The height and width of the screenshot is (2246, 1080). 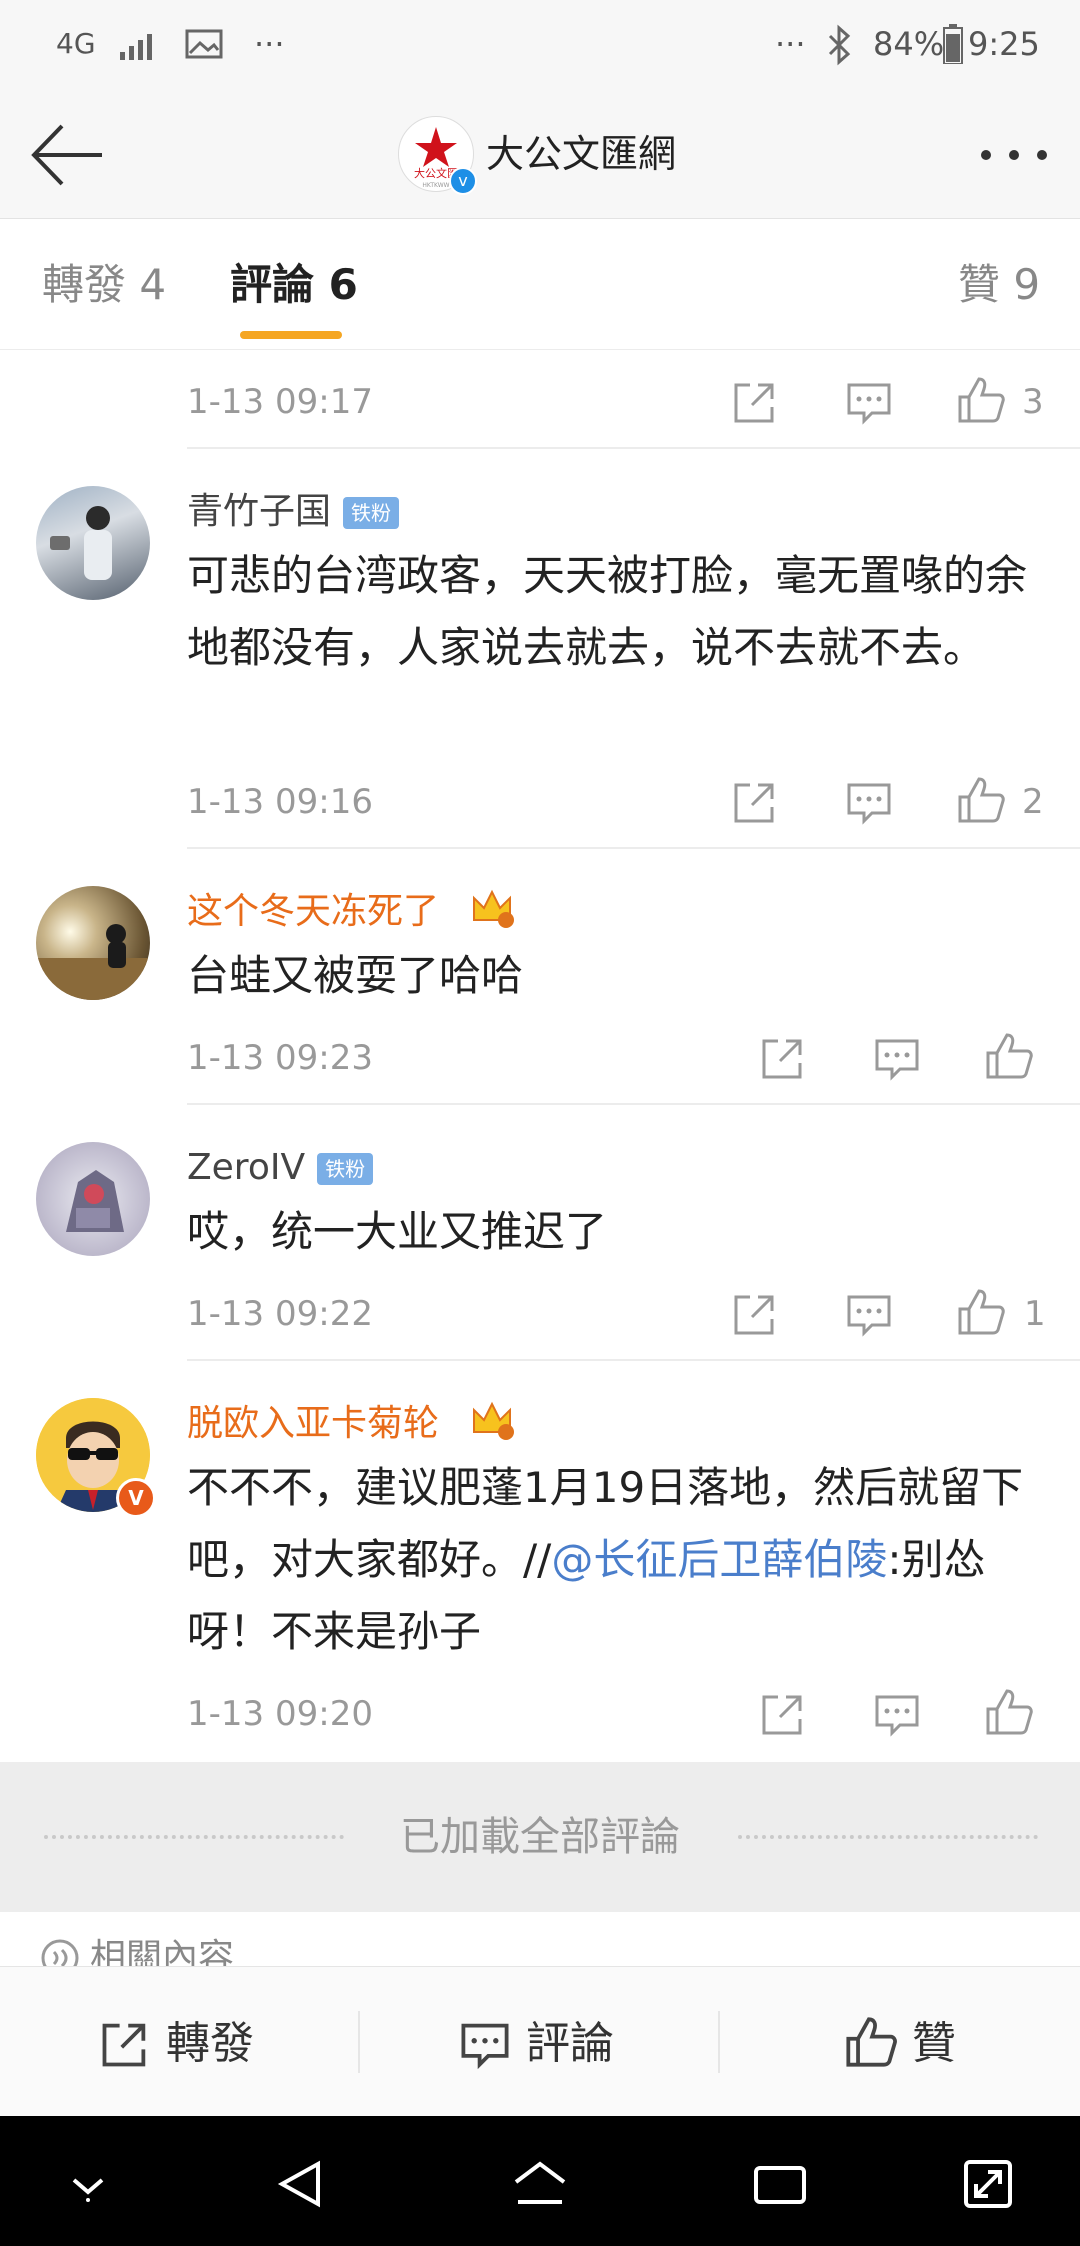 I want to click on battery-icon, so click(x=953, y=44).